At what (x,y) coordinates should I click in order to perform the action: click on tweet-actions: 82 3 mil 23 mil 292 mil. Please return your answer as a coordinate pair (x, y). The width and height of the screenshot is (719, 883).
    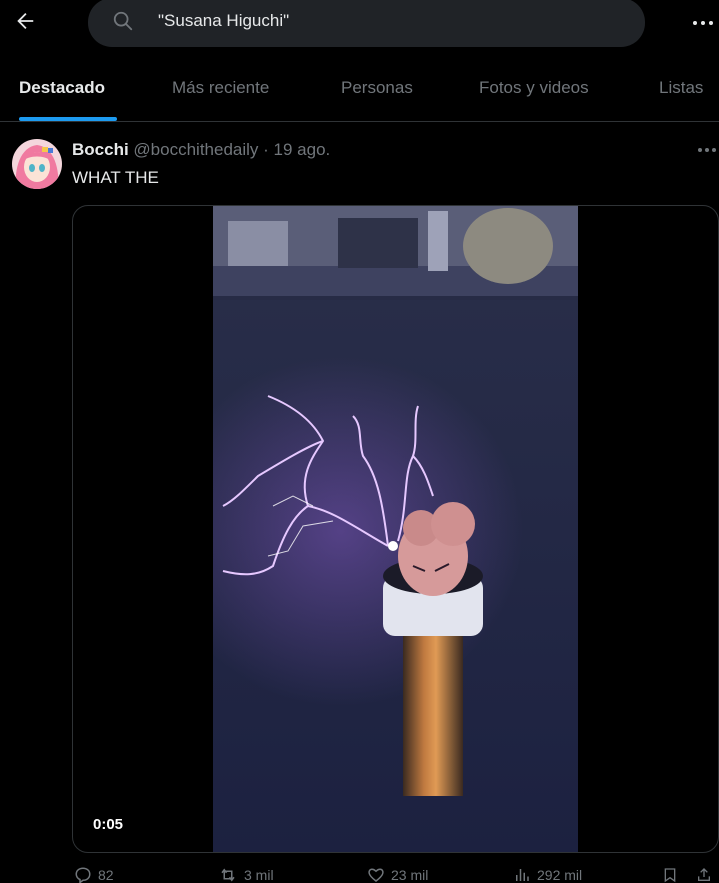
    Looking at the image, I should click on (395, 874).